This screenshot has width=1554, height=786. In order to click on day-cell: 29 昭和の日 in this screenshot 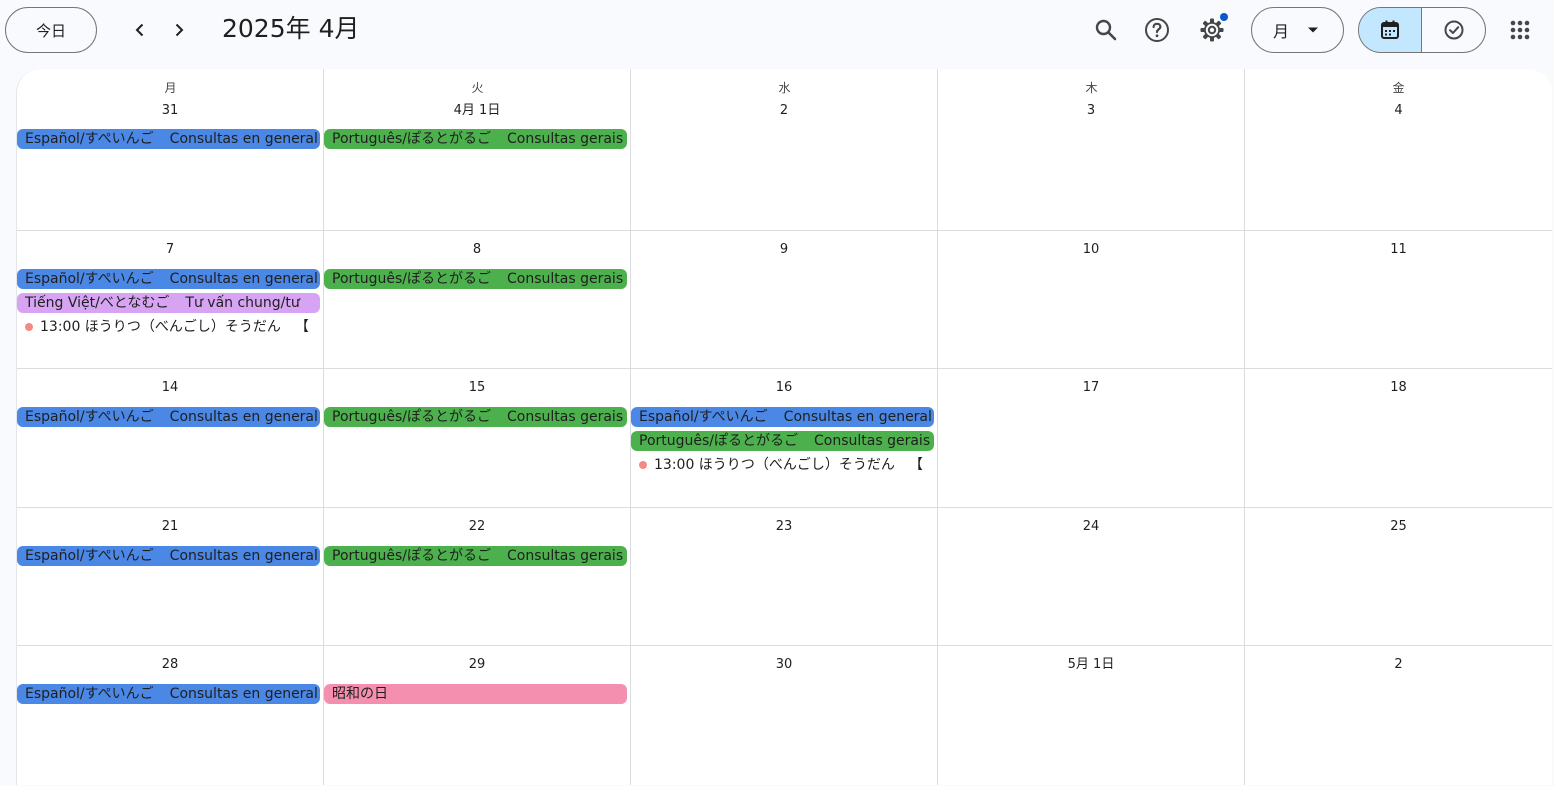, I will do `click(477, 715)`.